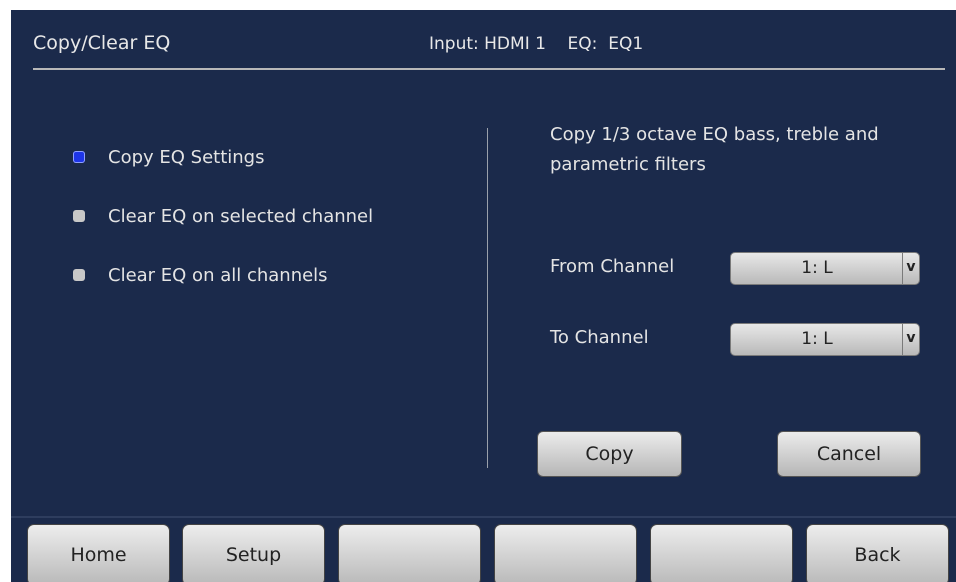 This screenshot has width=956, height=582. Describe the element at coordinates (102, 43) in the screenshot. I see `page-title: Copy/Clear EQ` at that location.